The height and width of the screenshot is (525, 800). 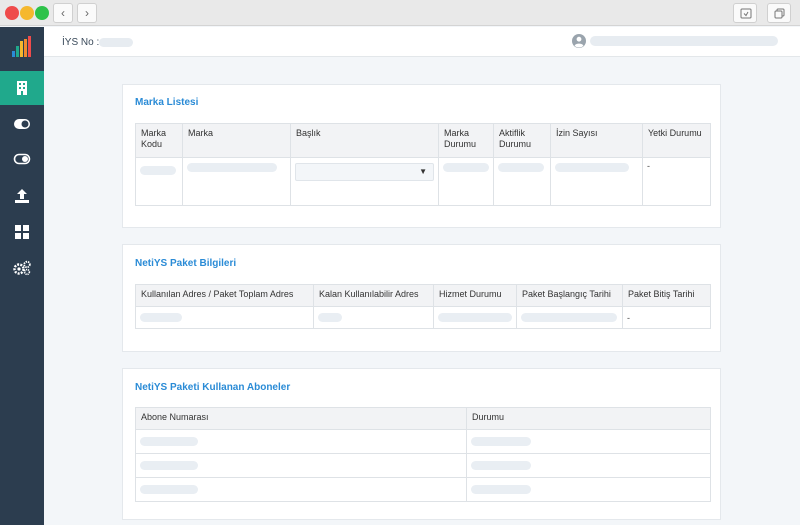 What do you see at coordinates (167, 102) in the screenshot?
I see `brand-list-title: Marka Listesi` at bounding box center [167, 102].